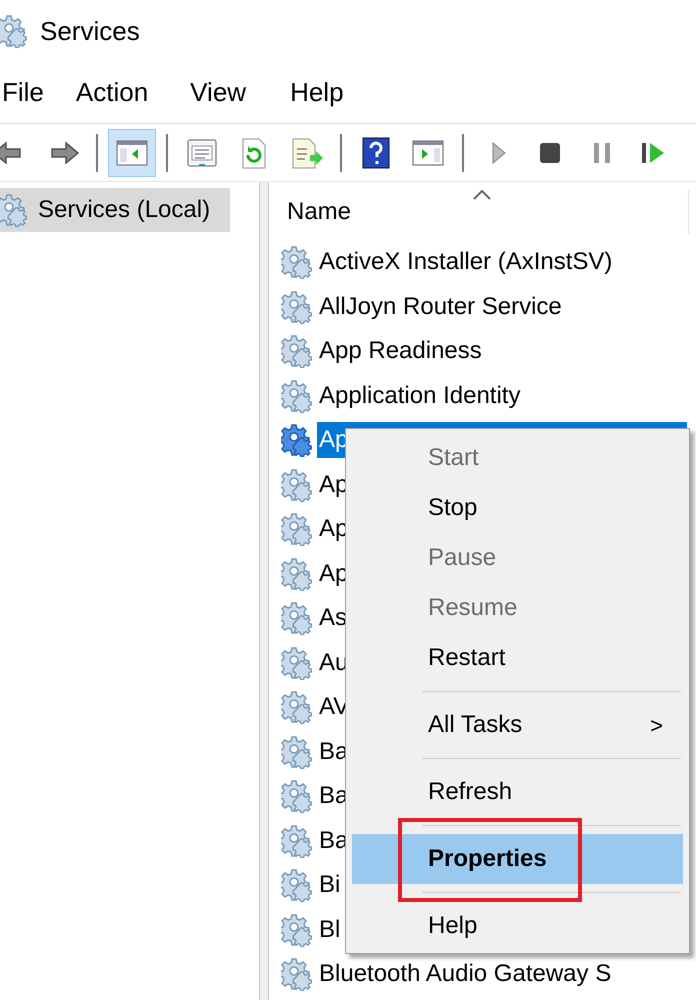 The image size is (696, 1000). I want to click on console-tree-button, so click(132, 152).